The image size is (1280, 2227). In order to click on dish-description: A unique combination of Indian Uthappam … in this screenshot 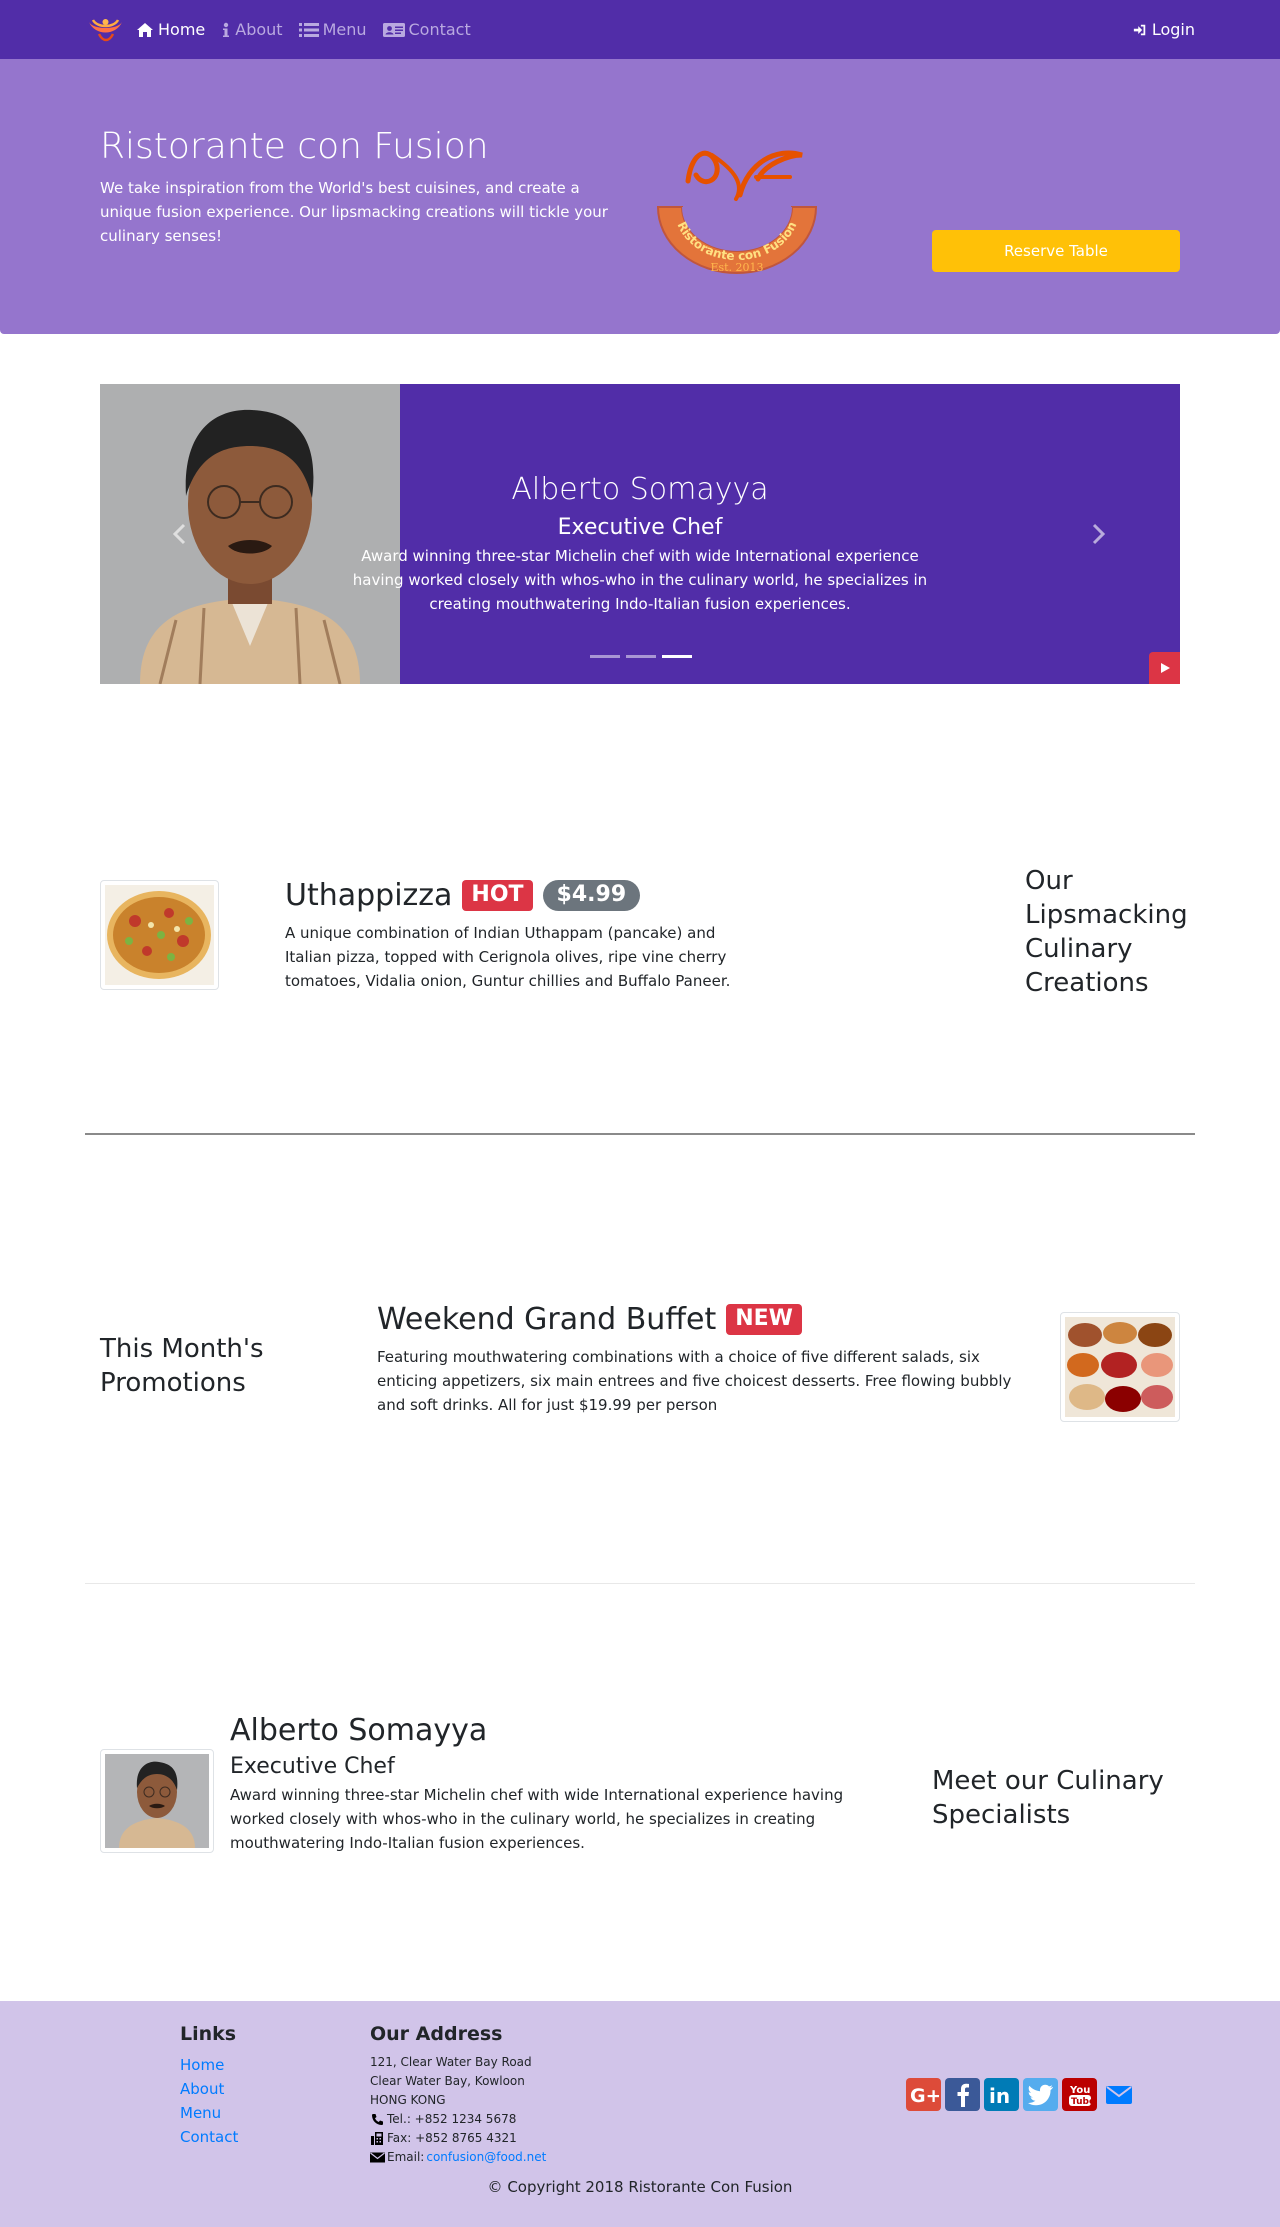, I will do `click(508, 957)`.